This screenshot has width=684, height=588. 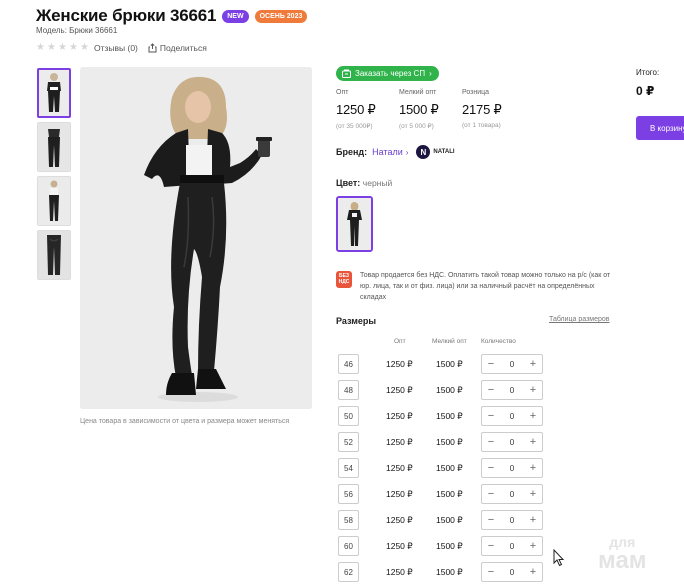 What do you see at coordinates (648, 72) in the screenshot?
I see `total-label: Итого:` at bounding box center [648, 72].